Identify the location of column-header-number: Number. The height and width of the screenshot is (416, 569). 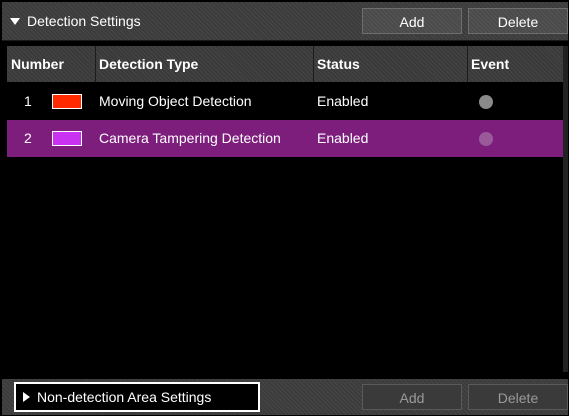
(51, 64).